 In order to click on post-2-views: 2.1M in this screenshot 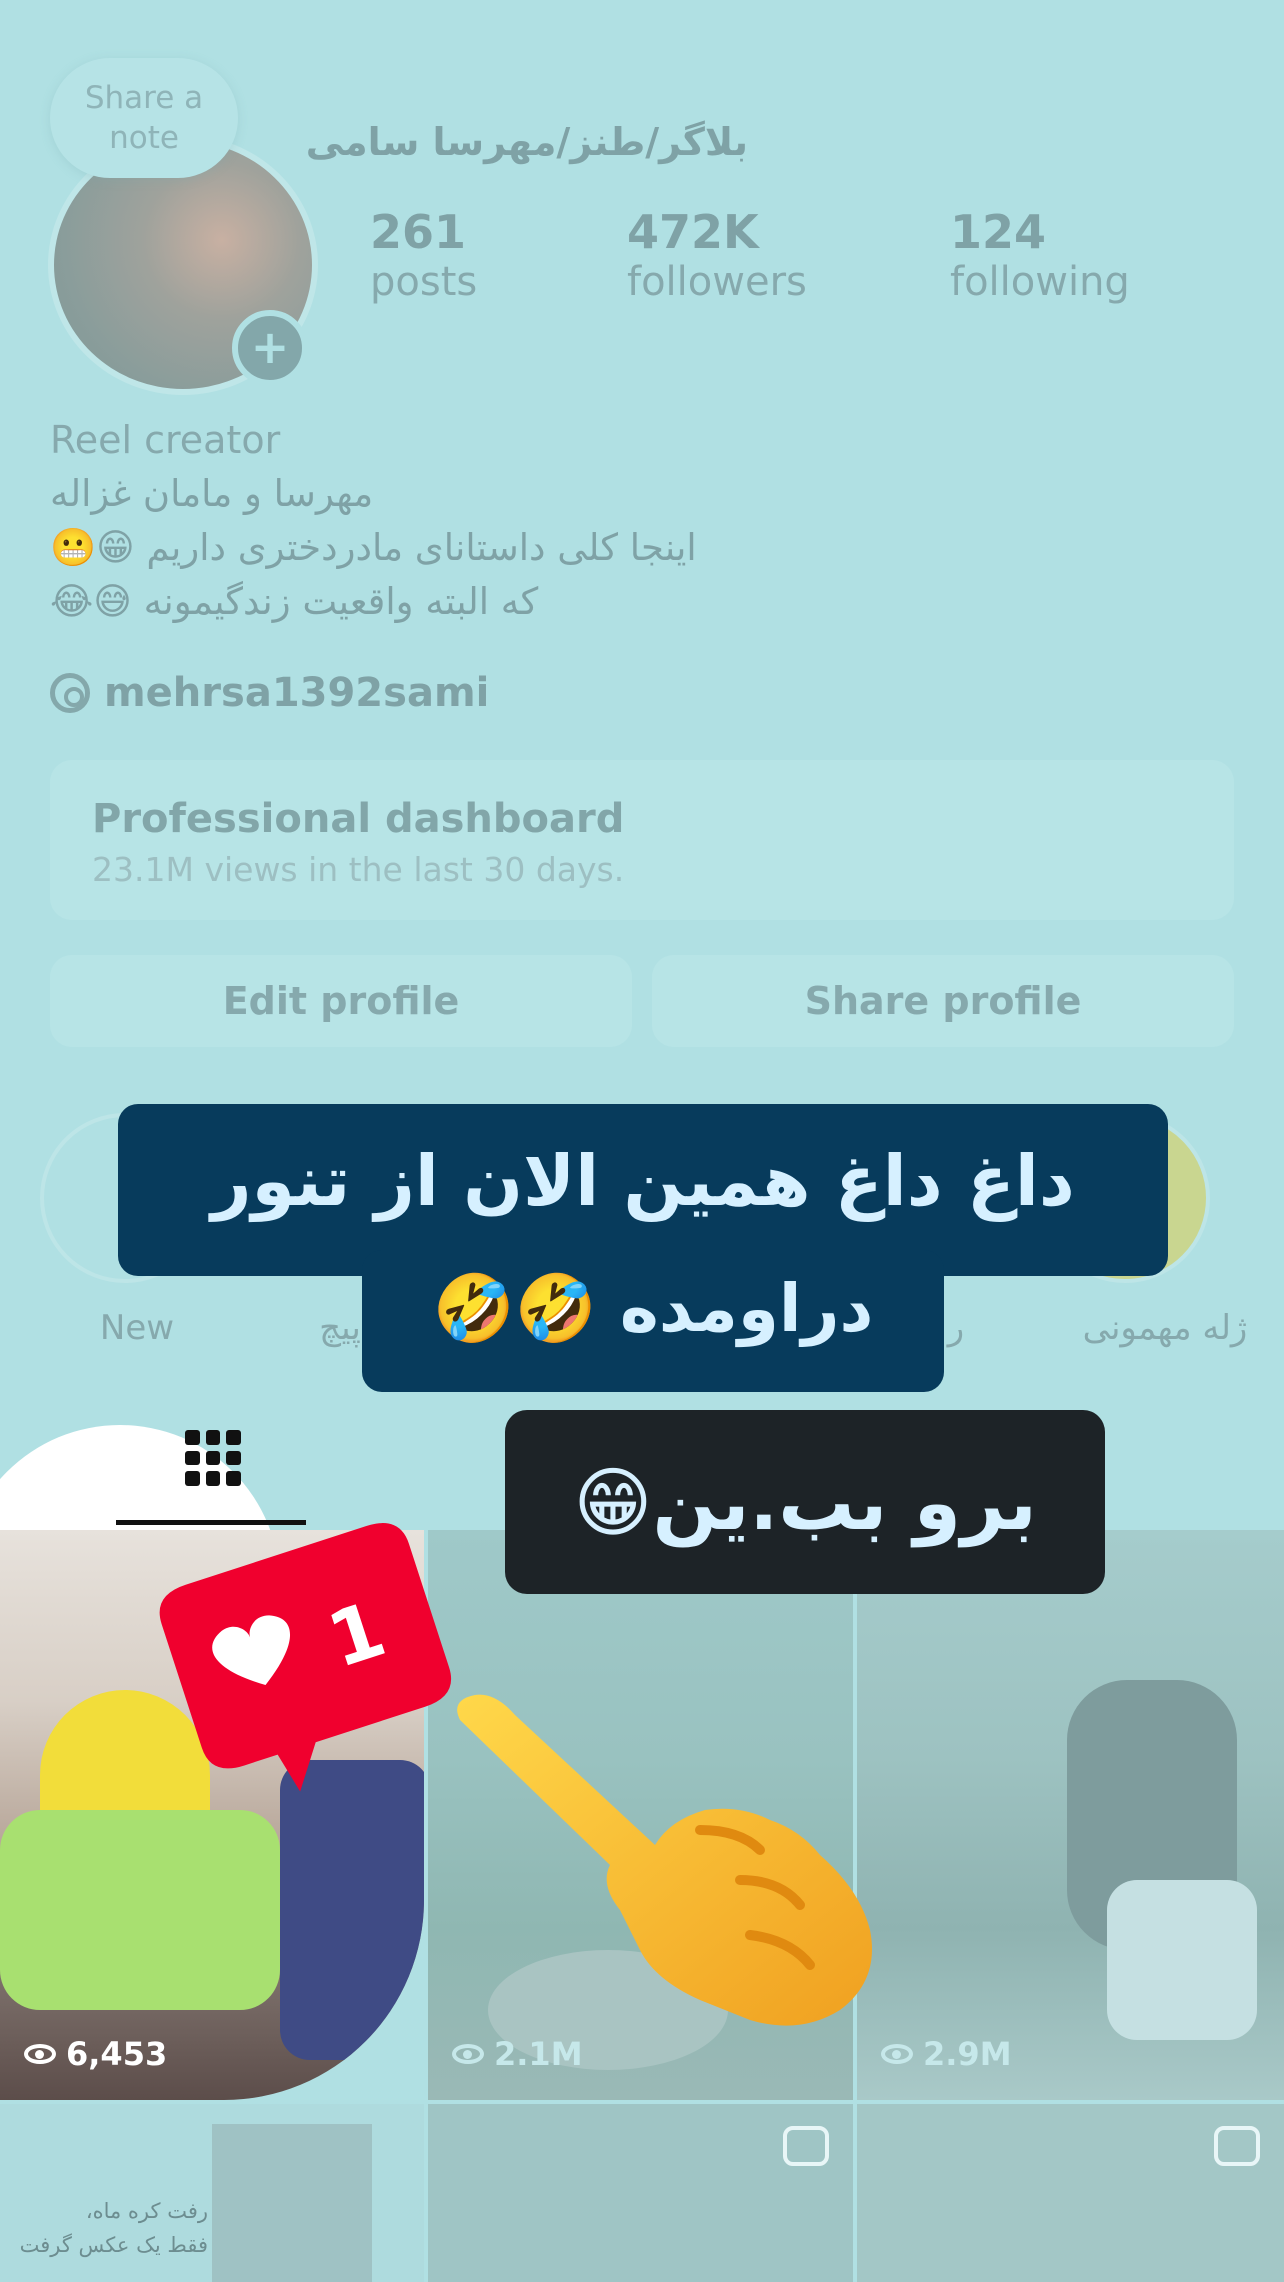, I will do `click(517, 2054)`.